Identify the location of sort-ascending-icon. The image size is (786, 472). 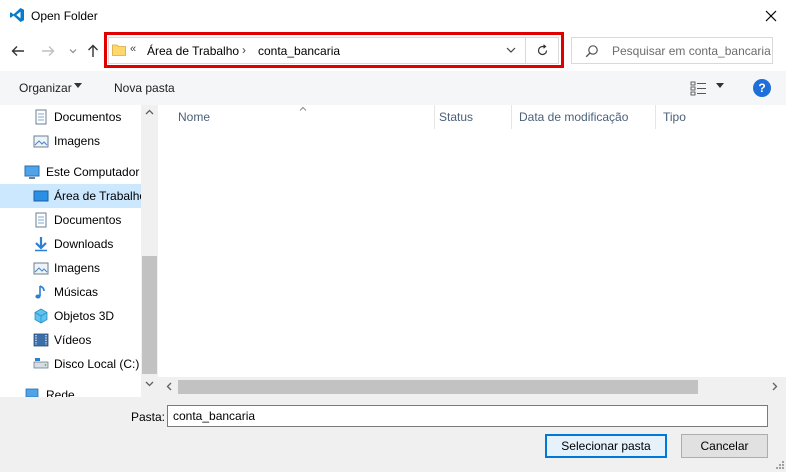
(303, 108).